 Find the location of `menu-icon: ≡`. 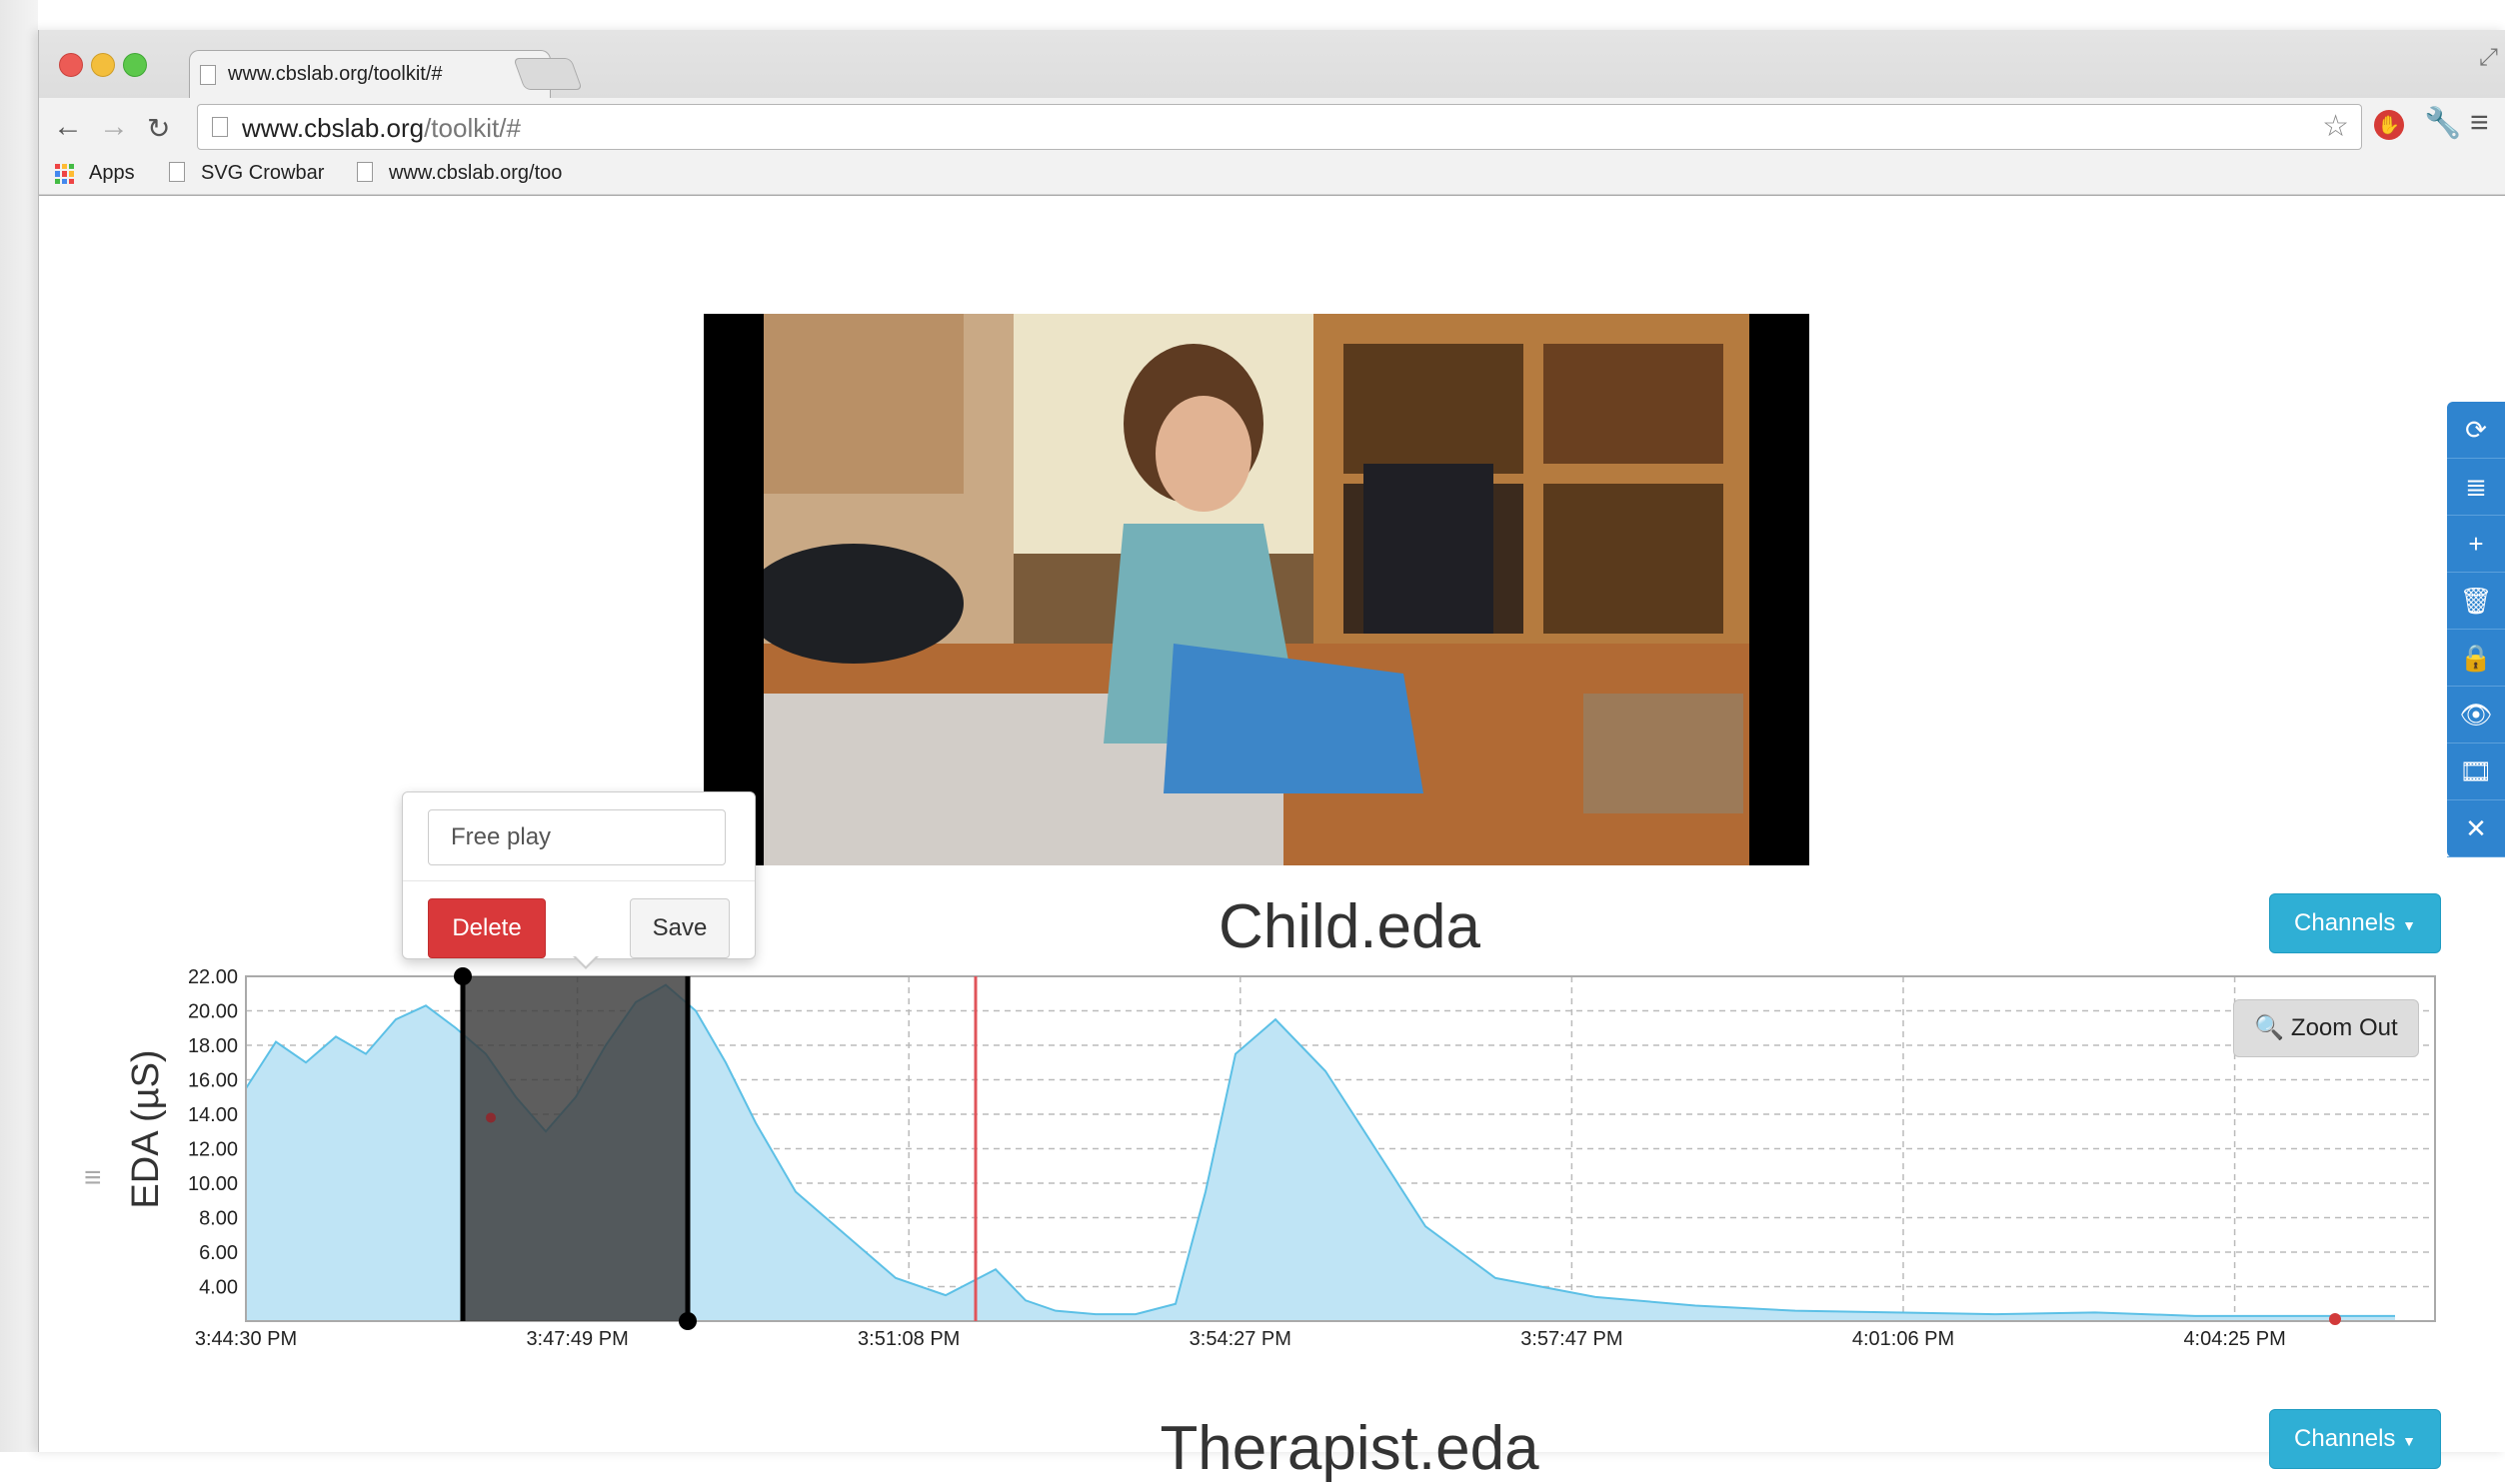

menu-icon: ≡ is located at coordinates (2479, 122).